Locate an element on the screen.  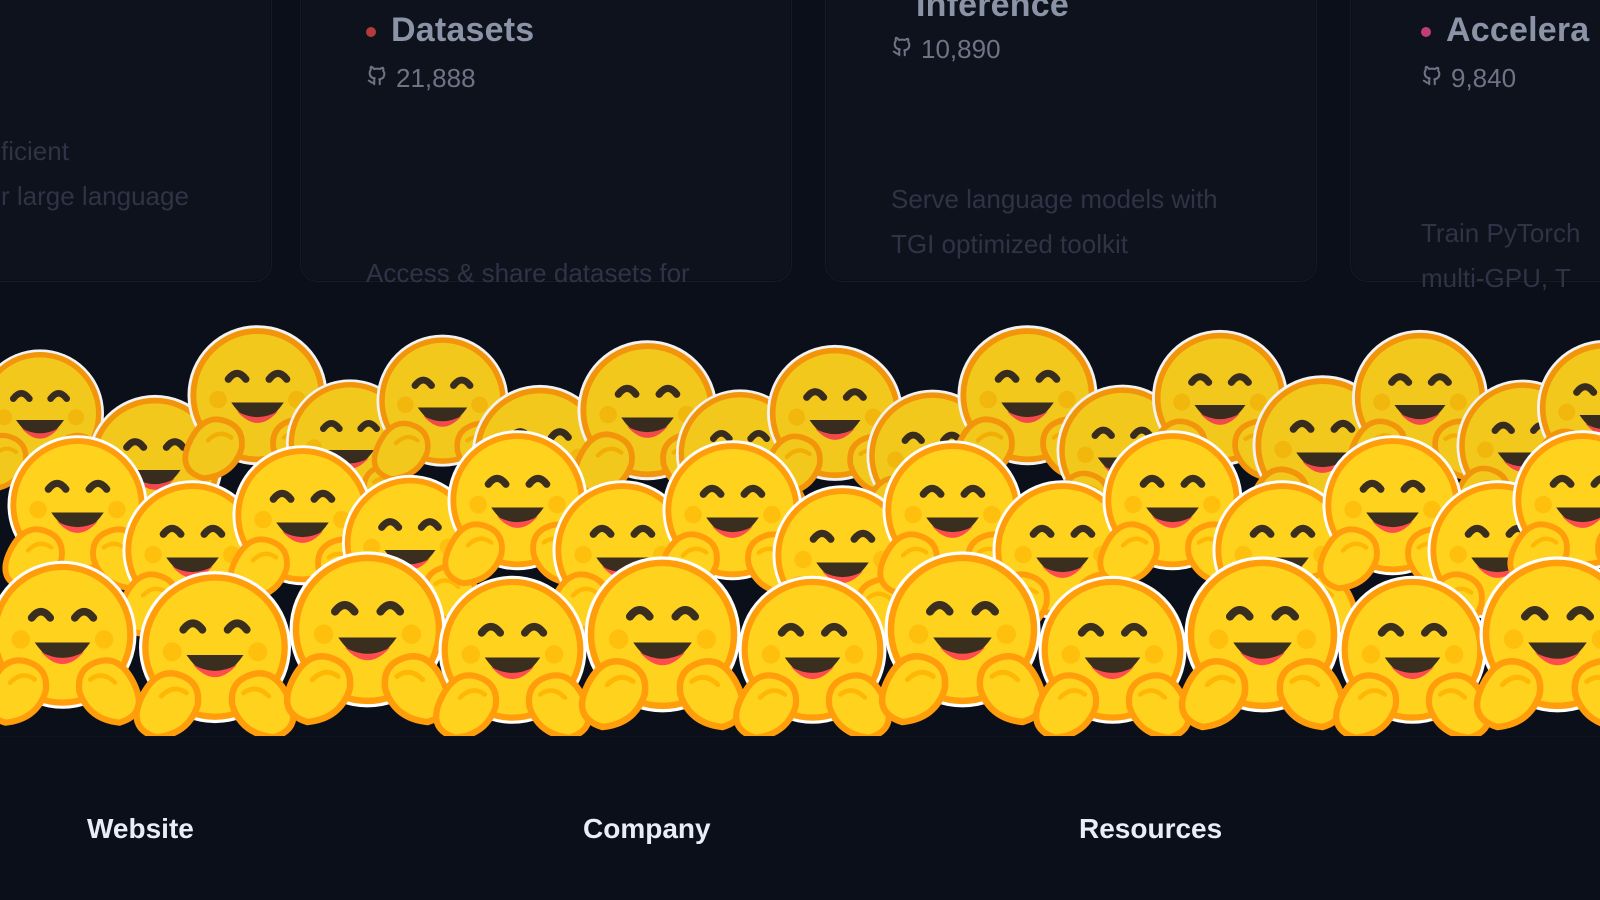
star-count: 21,888 is located at coordinates (436, 78).